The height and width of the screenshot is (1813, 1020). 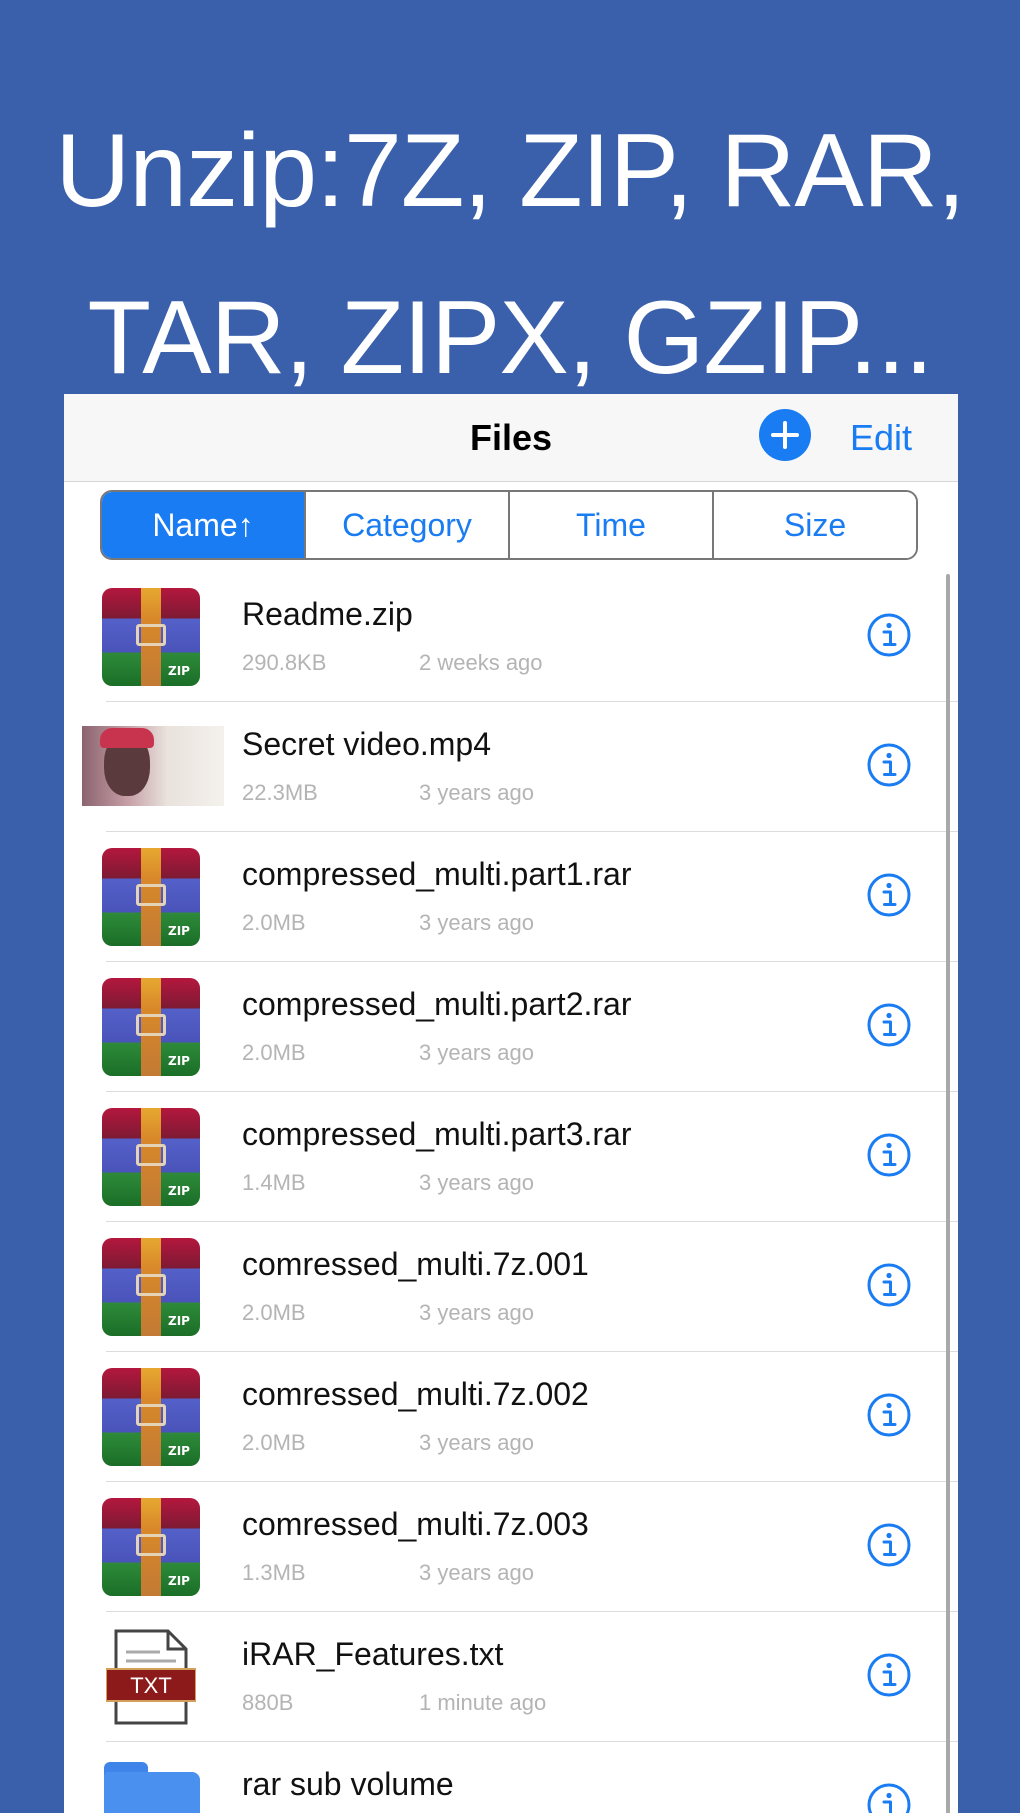 What do you see at coordinates (280, 792) in the screenshot?
I see `file-size: 22.3MB` at bounding box center [280, 792].